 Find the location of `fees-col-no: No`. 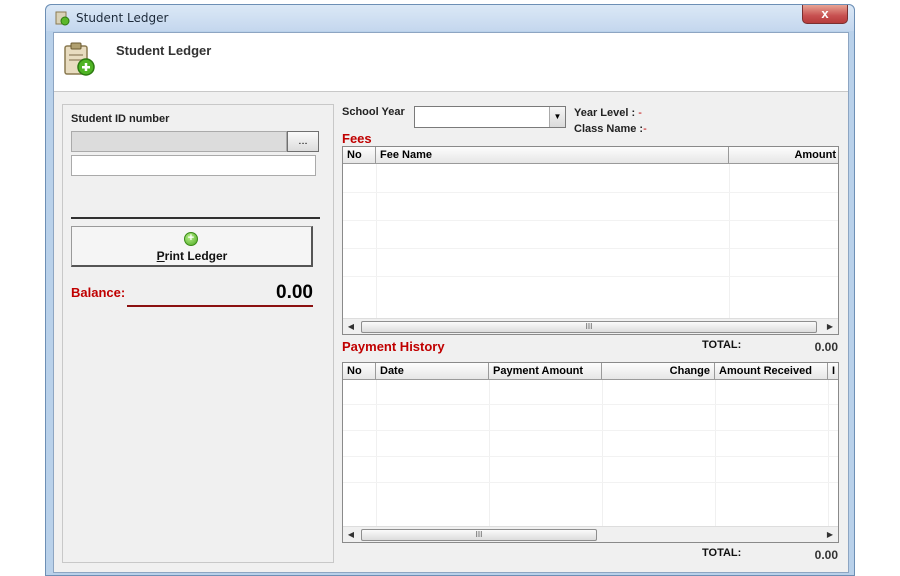

fees-col-no: No is located at coordinates (359, 155).